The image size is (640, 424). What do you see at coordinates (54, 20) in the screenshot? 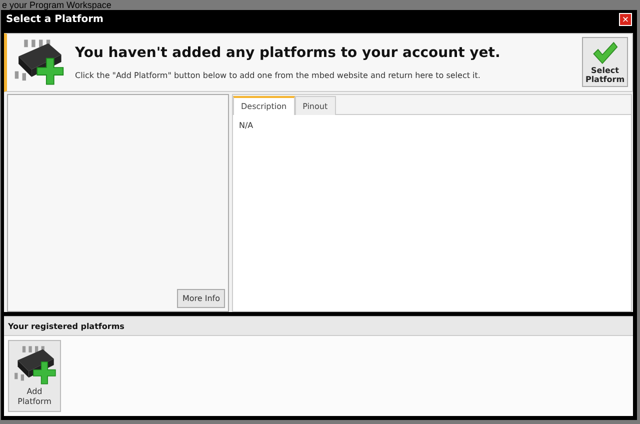
I see `window-title: Select a Platform` at bounding box center [54, 20].